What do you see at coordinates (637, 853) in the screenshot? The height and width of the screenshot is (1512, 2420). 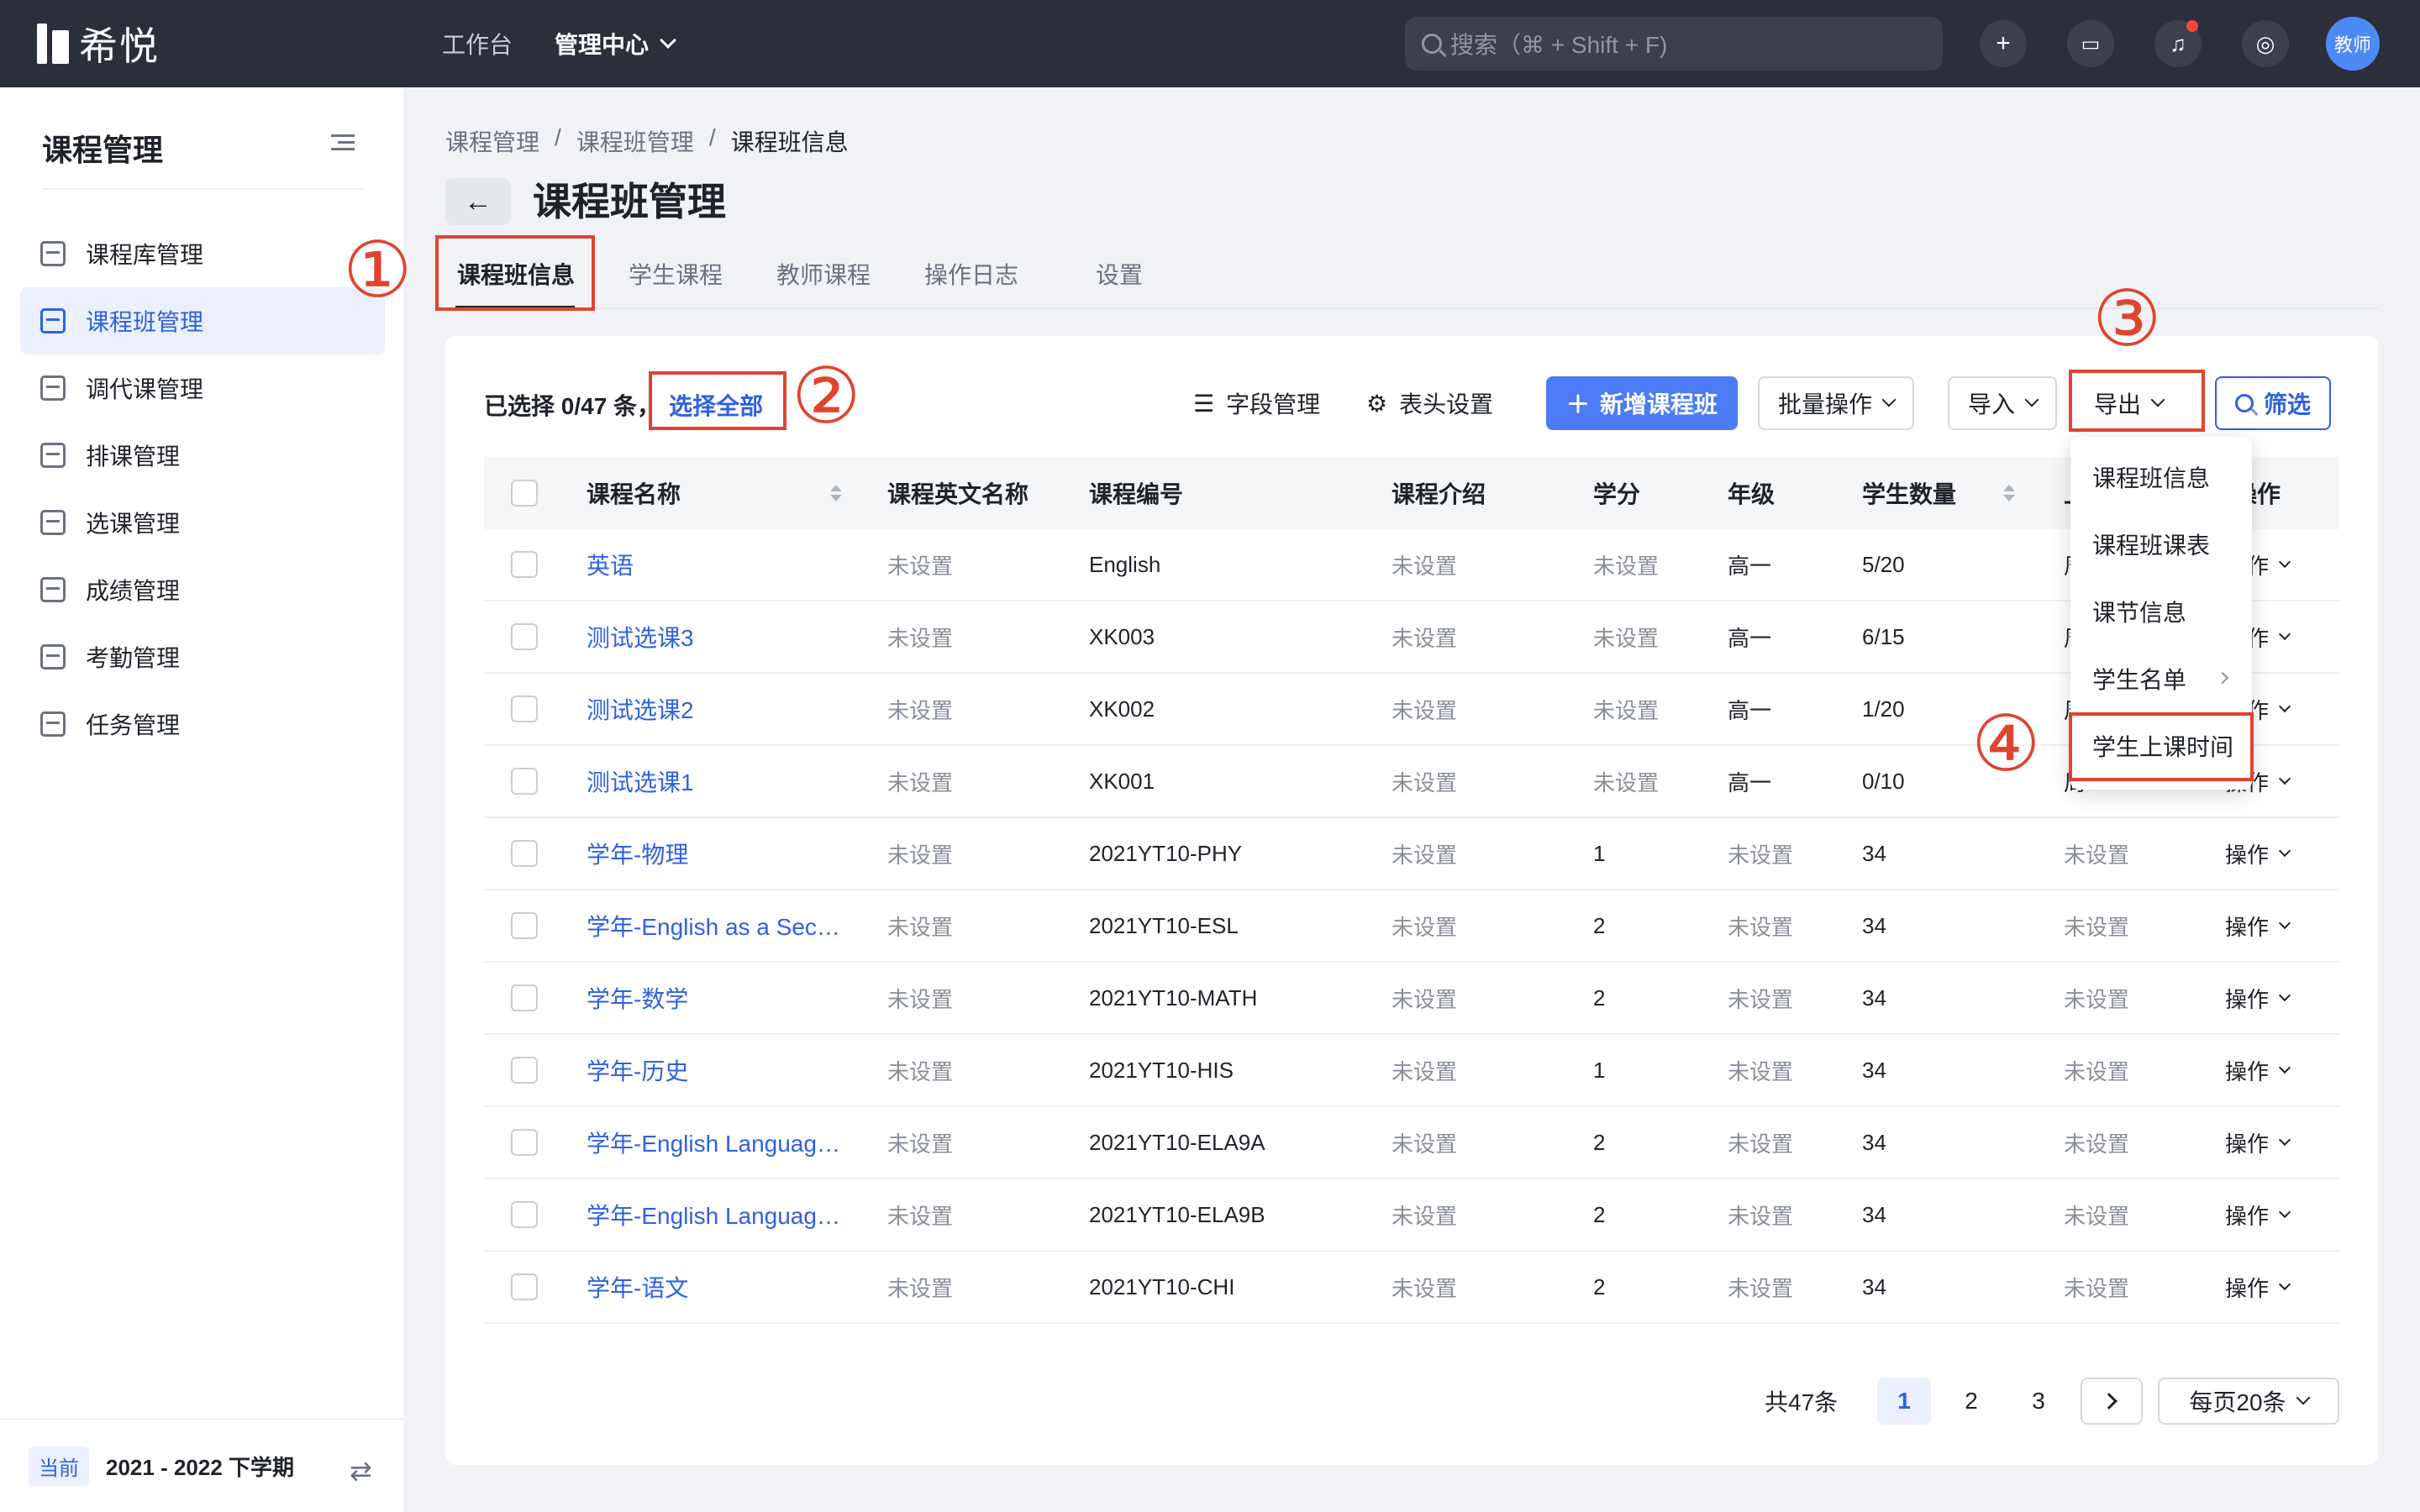 I see `cell-course-name: 学年-物理` at bounding box center [637, 853].